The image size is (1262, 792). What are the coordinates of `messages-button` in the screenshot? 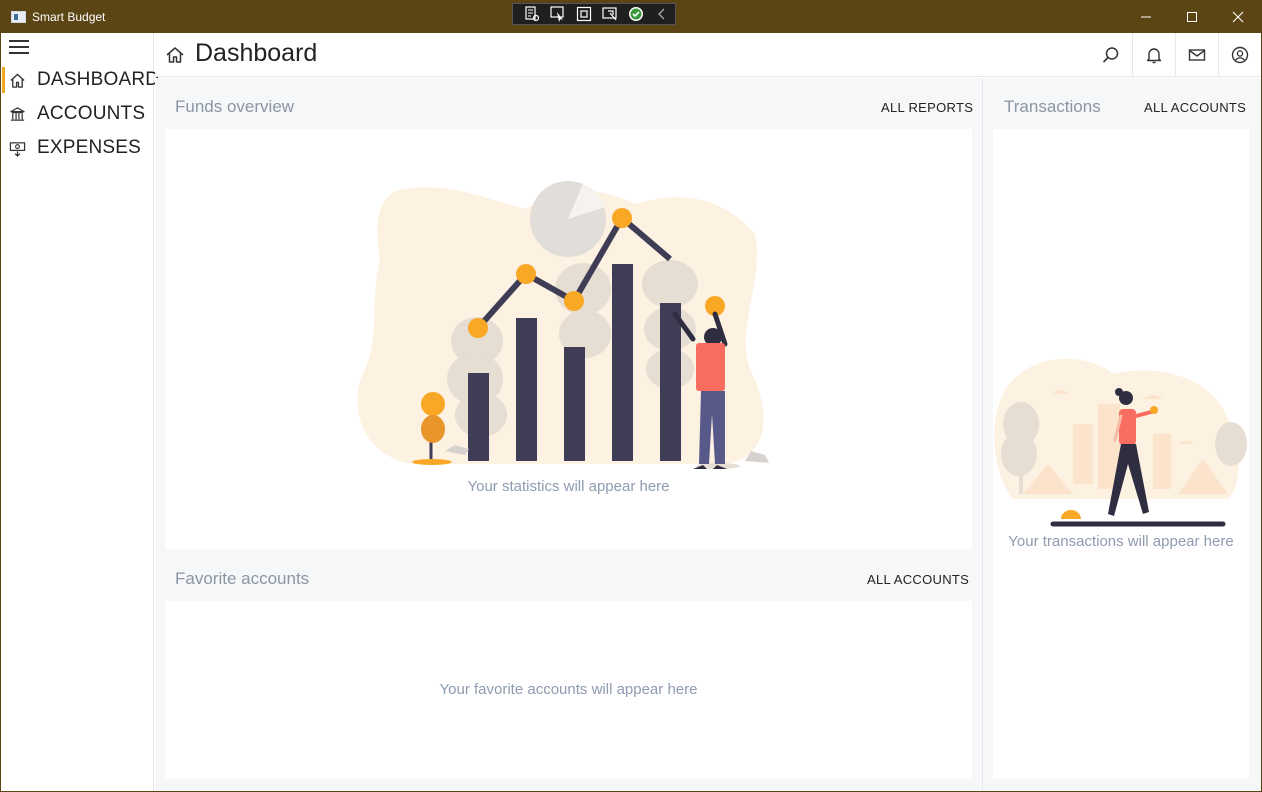 It's located at (1196, 54).